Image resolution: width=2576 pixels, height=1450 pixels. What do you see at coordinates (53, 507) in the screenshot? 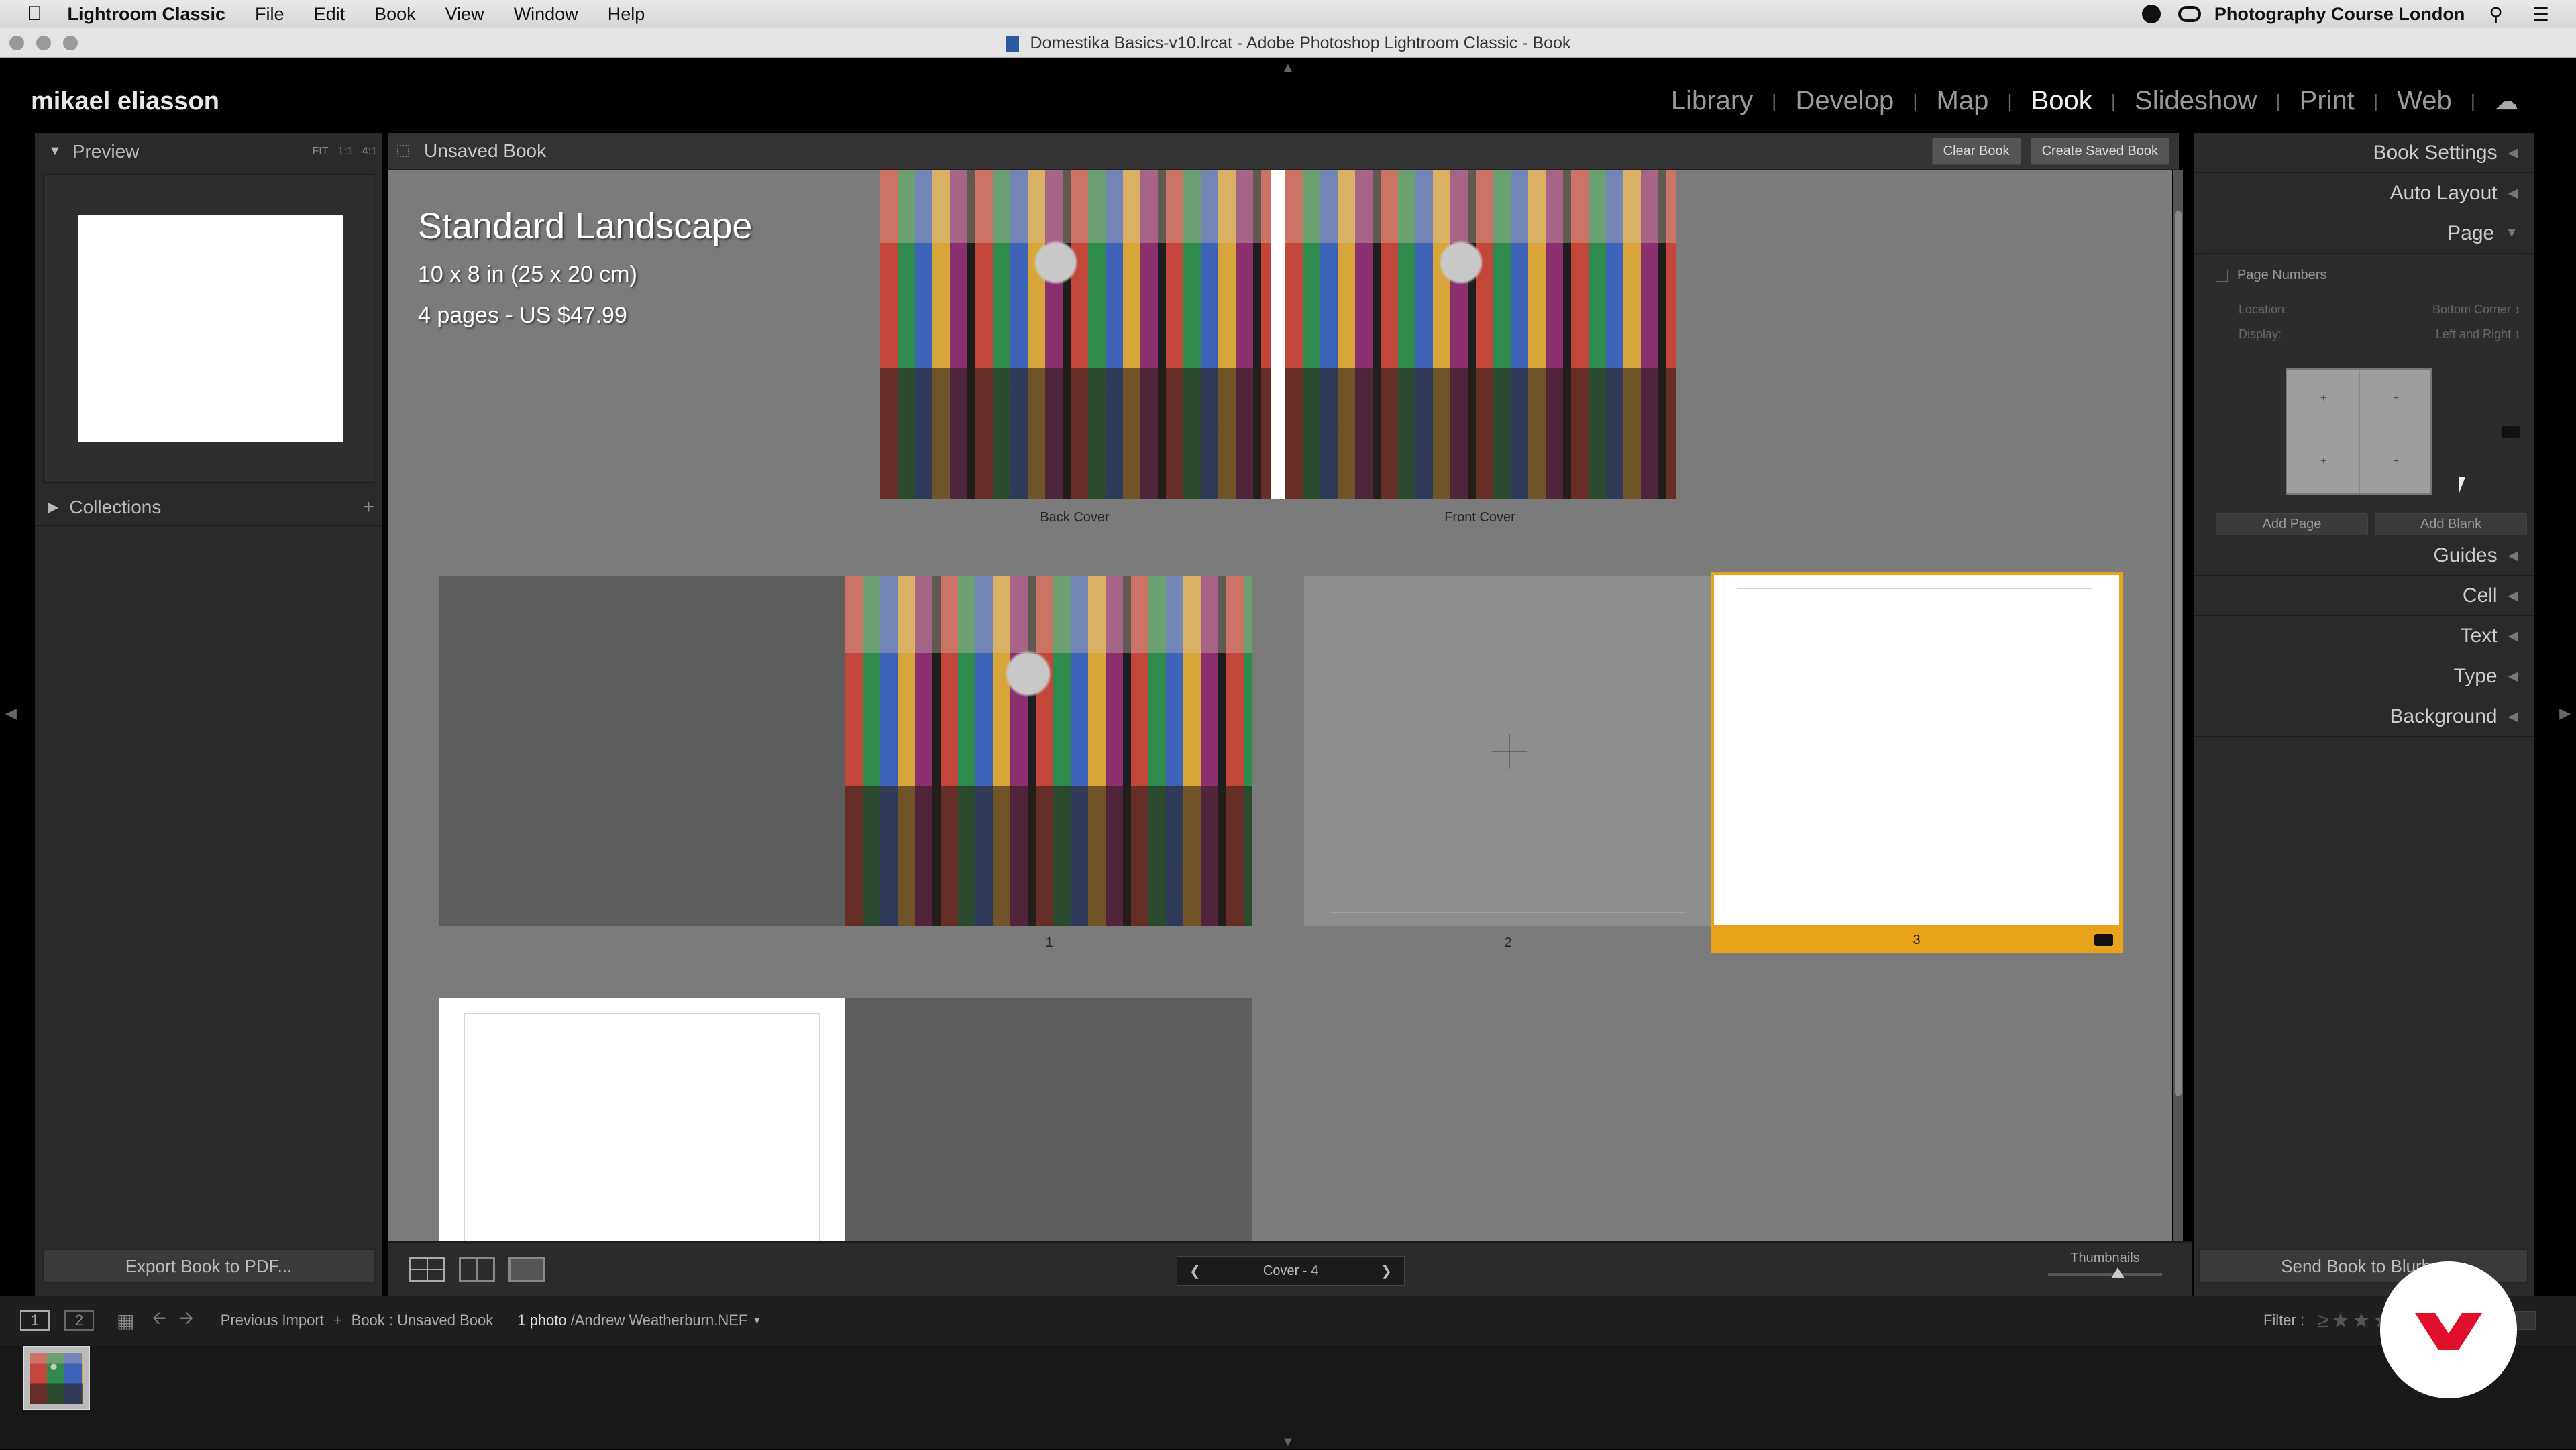
I see `disclosure-right-icon: ▶` at bounding box center [53, 507].